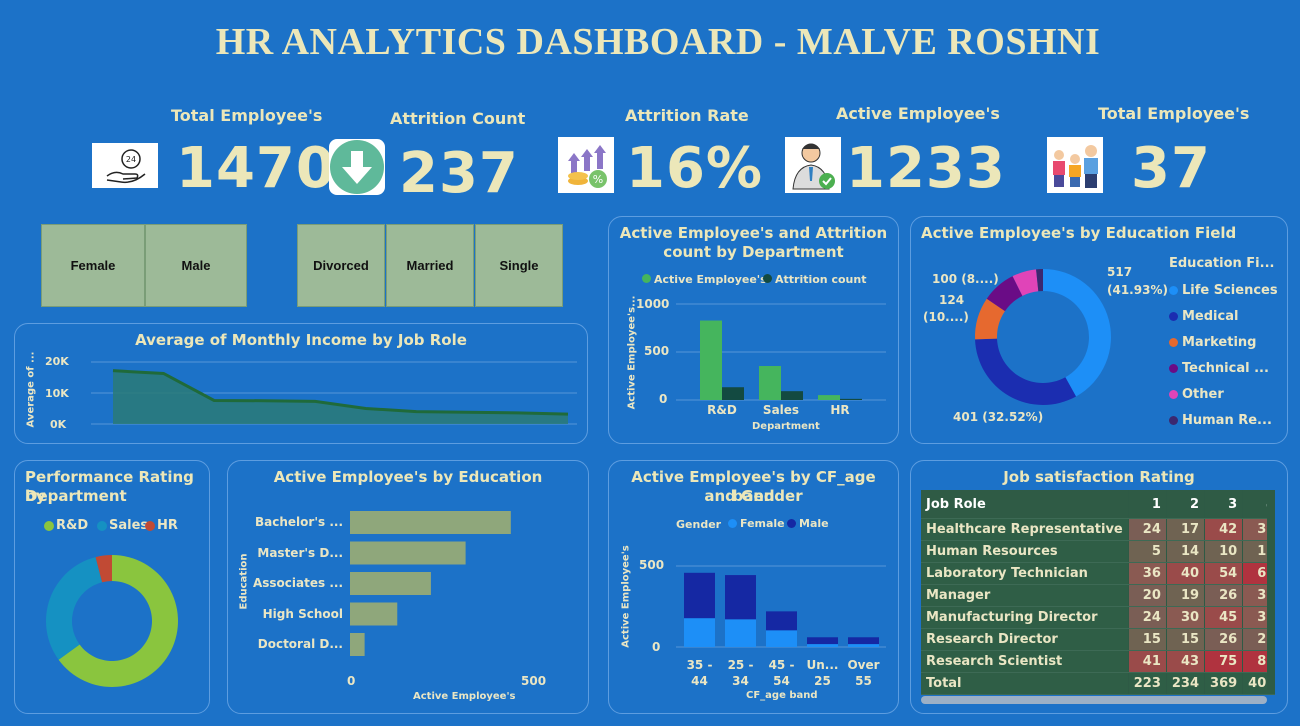 The width and height of the screenshot is (1300, 726). What do you see at coordinates (732, 523) in the screenshot?
I see `age-legend-female-dot` at bounding box center [732, 523].